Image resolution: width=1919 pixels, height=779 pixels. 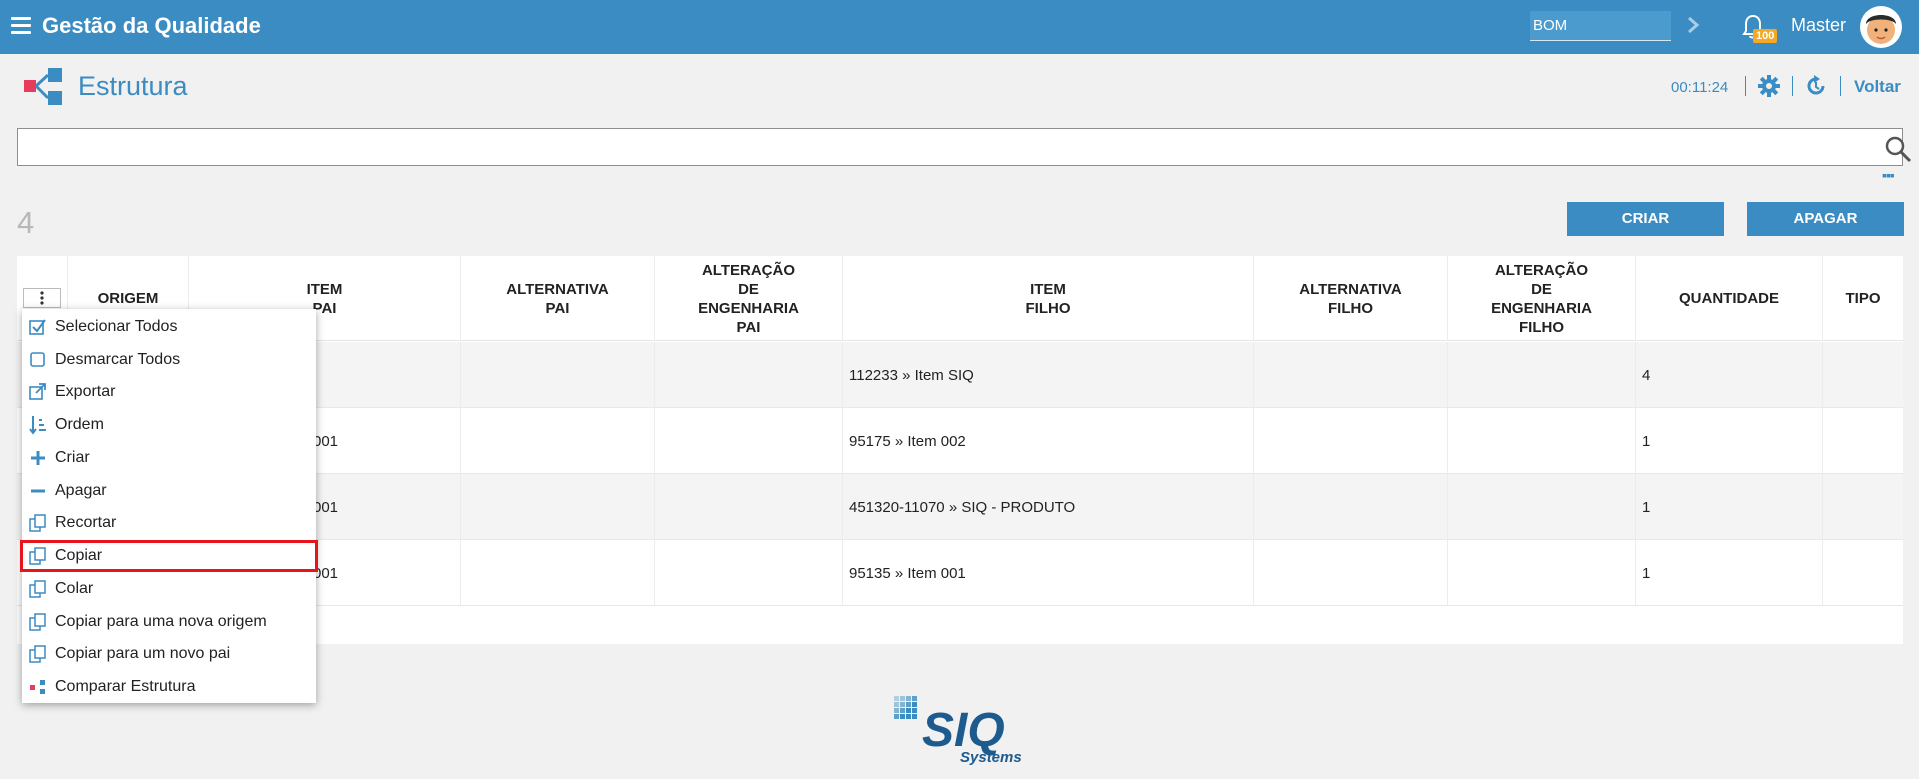 I want to click on chevron-right-icon, so click(x=1693, y=25).